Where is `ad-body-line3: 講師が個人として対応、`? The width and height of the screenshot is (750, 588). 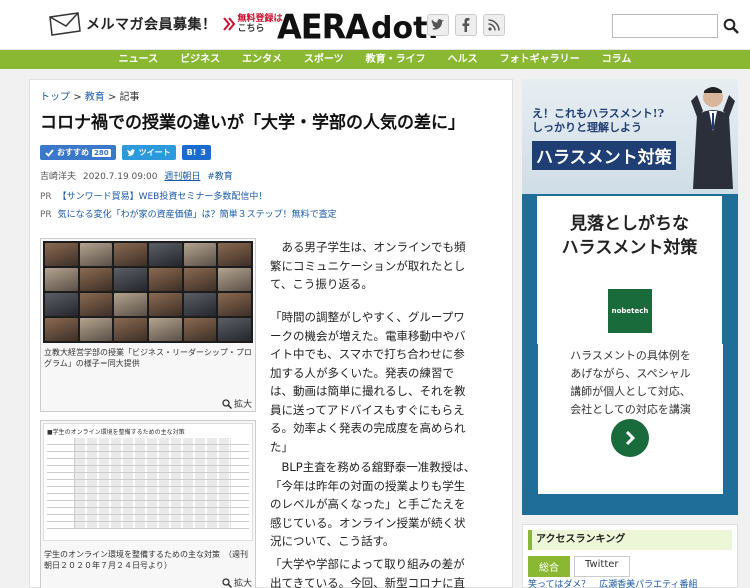
ad-body-line3: 講師が個人として対応、 is located at coordinates (630, 391).